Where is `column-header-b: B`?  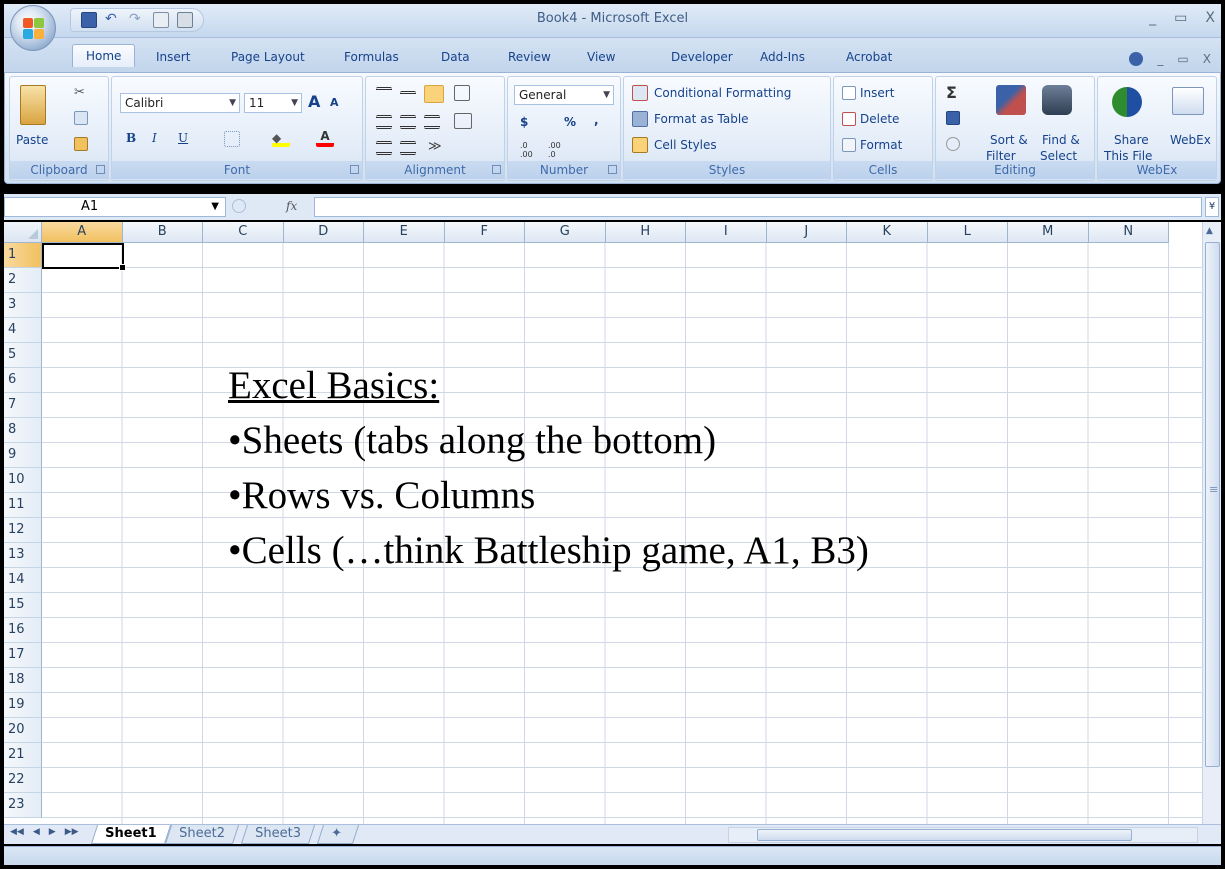 column-header-b: B is located at coordinates (162, 232).